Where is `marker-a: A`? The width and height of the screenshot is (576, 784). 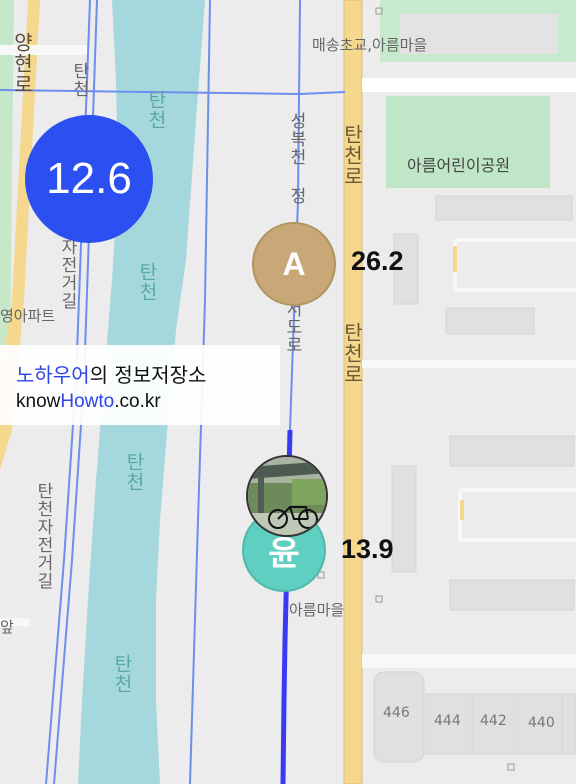
marker-a: A is located at coordinates (294, 264).